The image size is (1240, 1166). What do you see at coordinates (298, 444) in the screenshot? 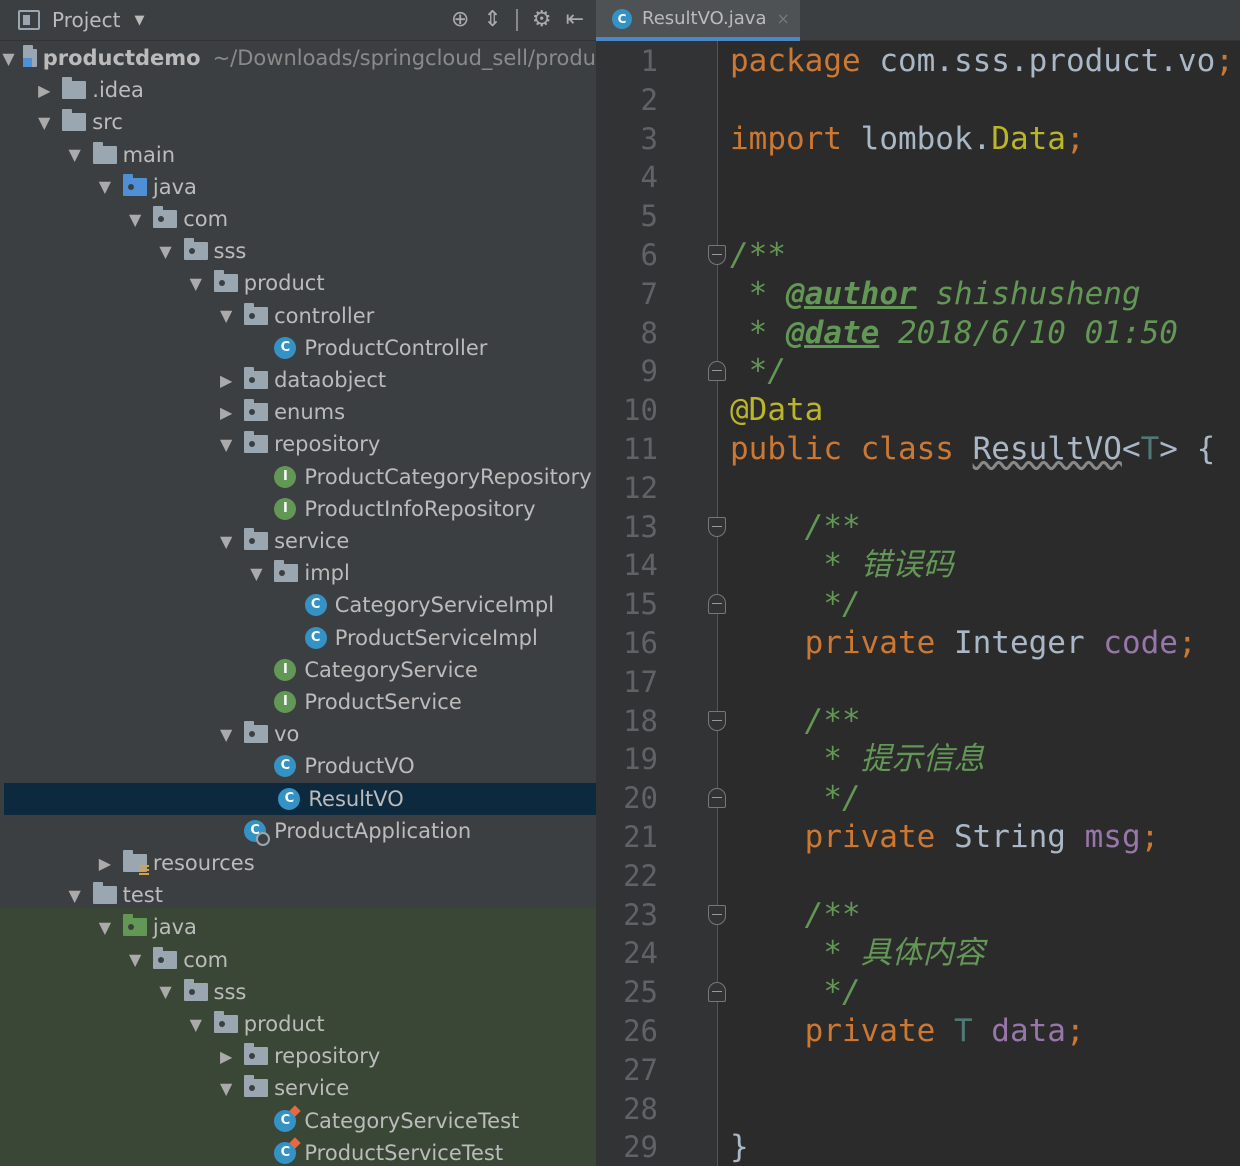
I see `tree-item: ▼ repository` at bounding box center [298, 444].